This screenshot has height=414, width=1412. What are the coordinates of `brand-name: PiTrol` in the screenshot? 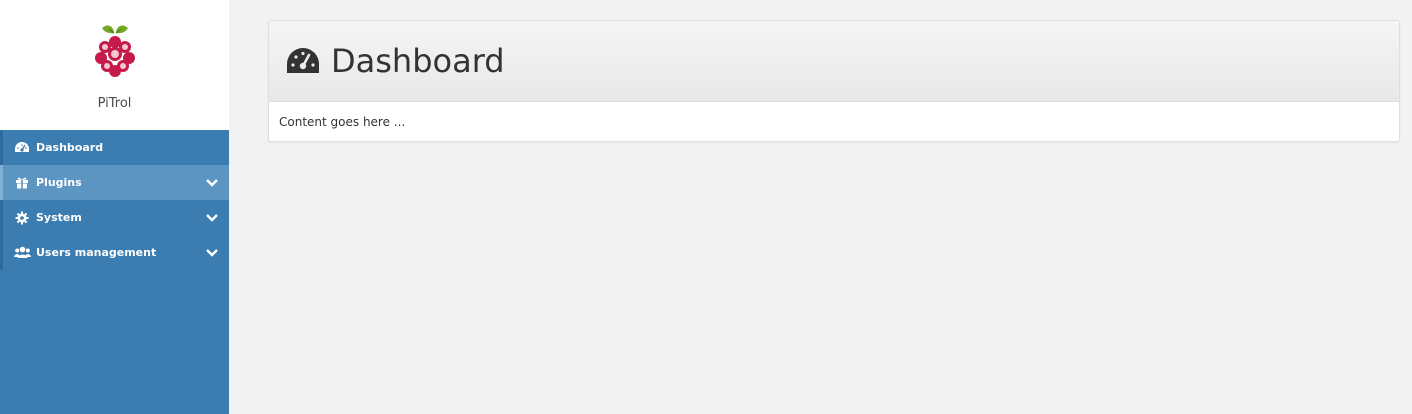 It's located at (114, 103).